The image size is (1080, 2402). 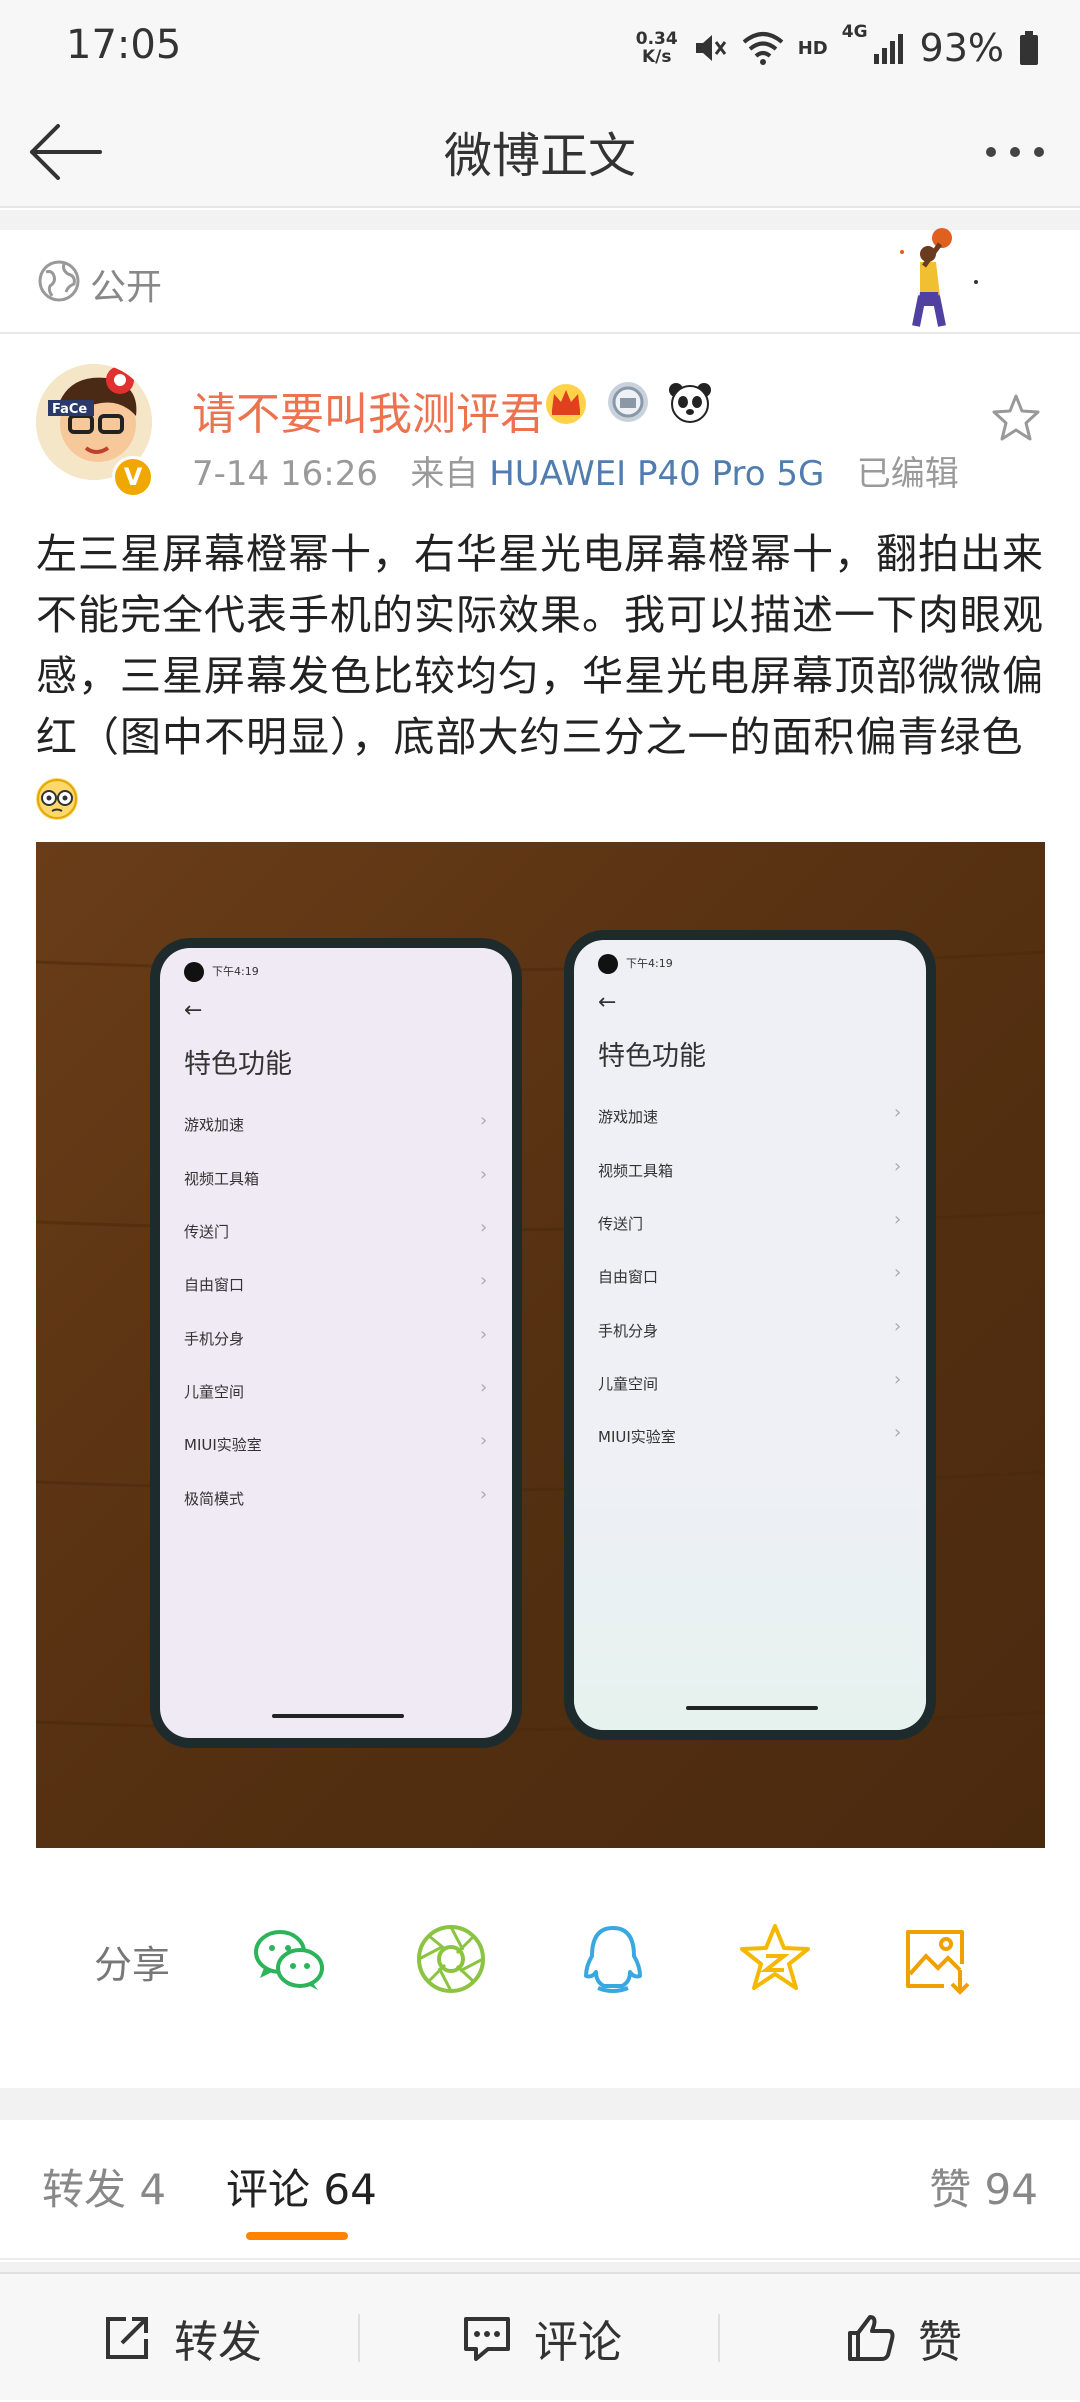 I want to click on like-label: 赞, so click(x=940, y=2342).